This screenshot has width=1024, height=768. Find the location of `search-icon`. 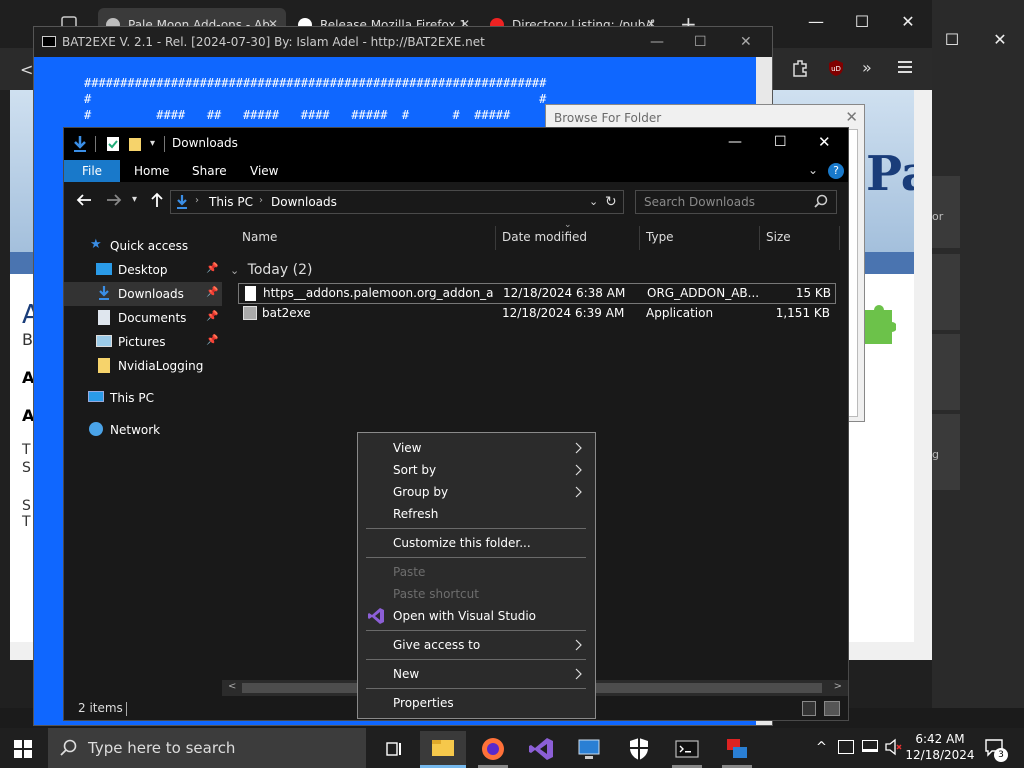

search-icon is located at coordinates (821, 201).